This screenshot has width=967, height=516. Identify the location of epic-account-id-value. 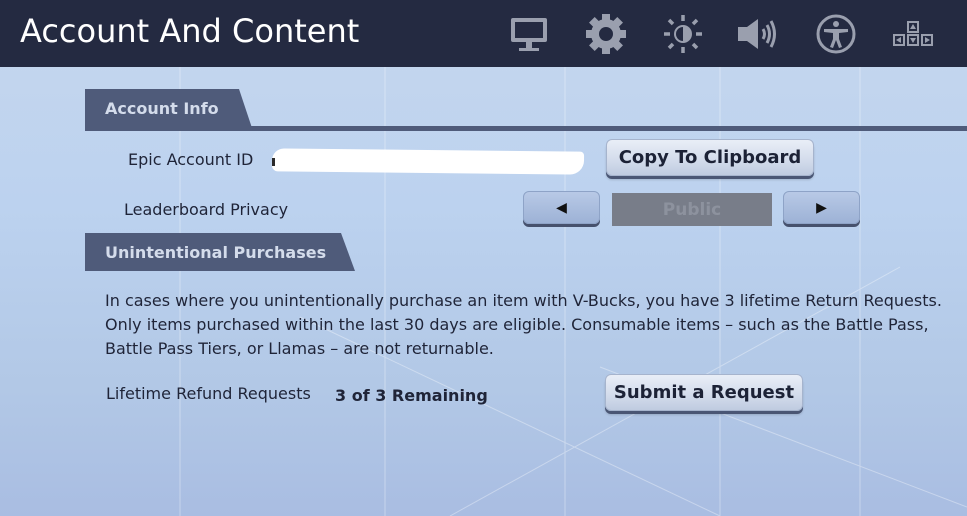
(428, 161).